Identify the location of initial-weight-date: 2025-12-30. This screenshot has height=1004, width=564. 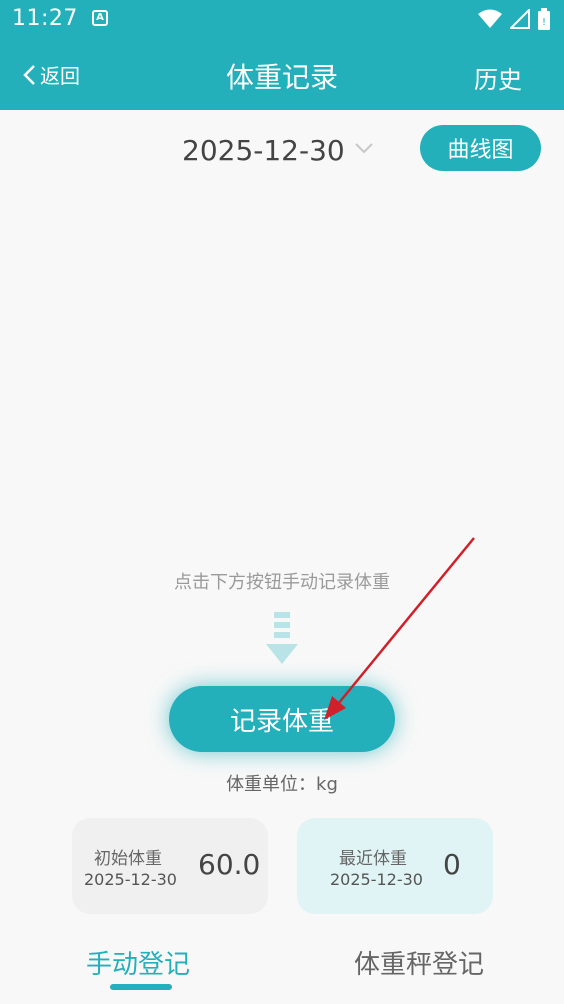
(130, 879).